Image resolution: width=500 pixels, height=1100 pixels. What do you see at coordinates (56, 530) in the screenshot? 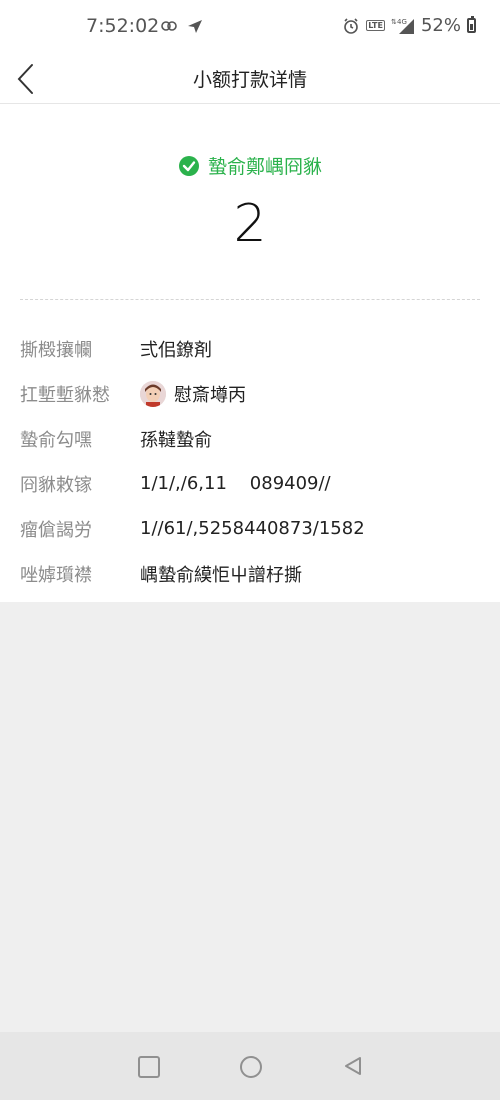
I see `detail-label: 瘤傖謁労` at bounding box center [56, 530].